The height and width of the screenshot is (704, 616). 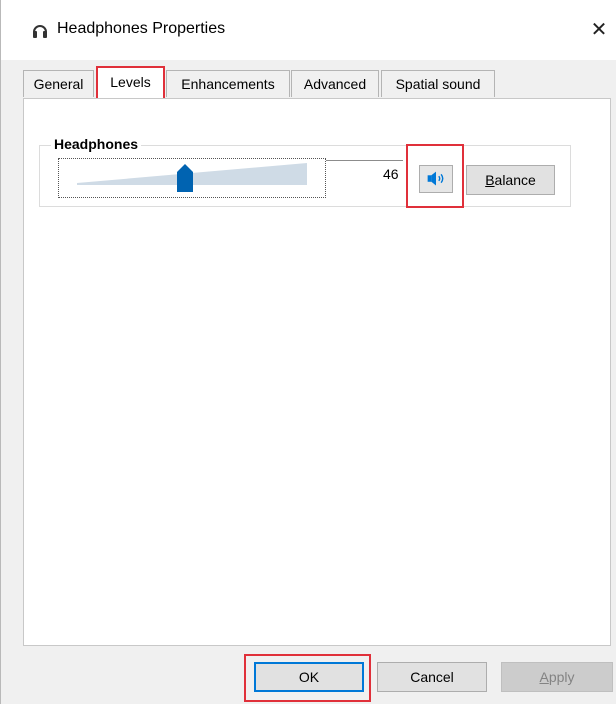 I want to click on cancel-button: Cancel, so click(x=432, y=677).